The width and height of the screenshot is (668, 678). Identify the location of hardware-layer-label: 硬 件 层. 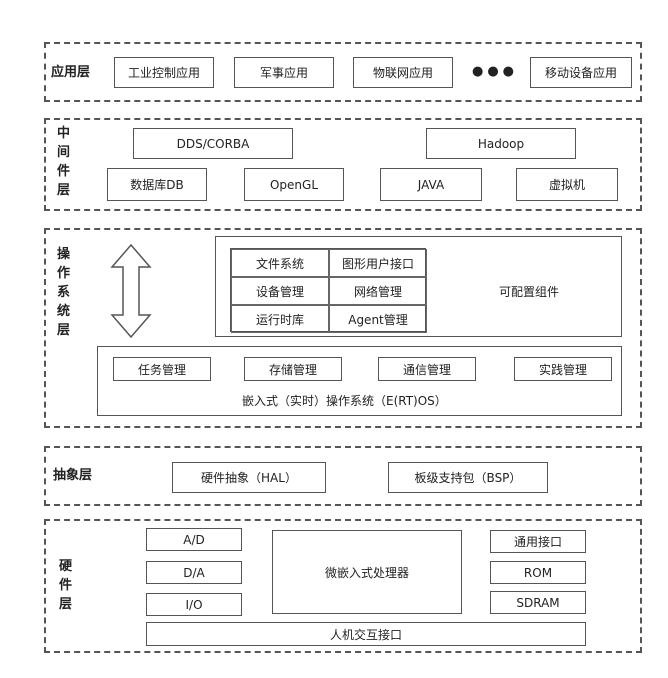
(66, 585).